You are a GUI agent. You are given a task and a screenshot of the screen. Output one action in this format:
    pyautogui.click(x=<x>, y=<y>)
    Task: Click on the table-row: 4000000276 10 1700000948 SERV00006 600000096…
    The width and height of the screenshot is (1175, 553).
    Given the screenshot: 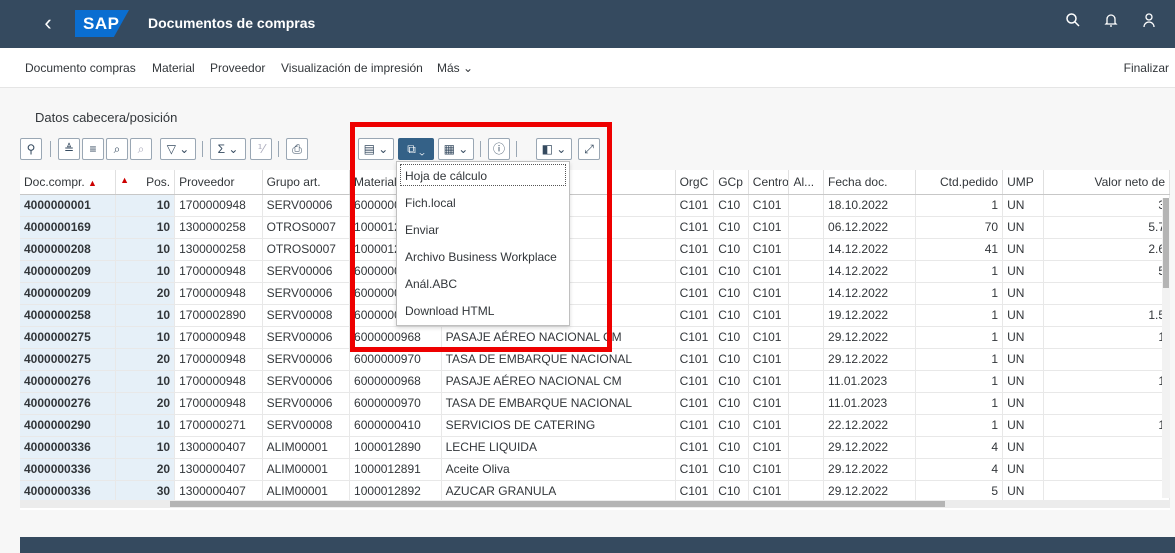 What is the action you would take?
    pyautogui.click(x=595, y=381)
    